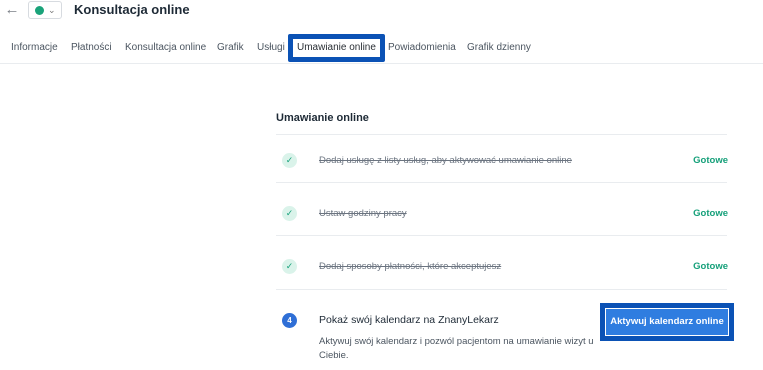  I want to click on status-dot-icon, so click(39, 10).